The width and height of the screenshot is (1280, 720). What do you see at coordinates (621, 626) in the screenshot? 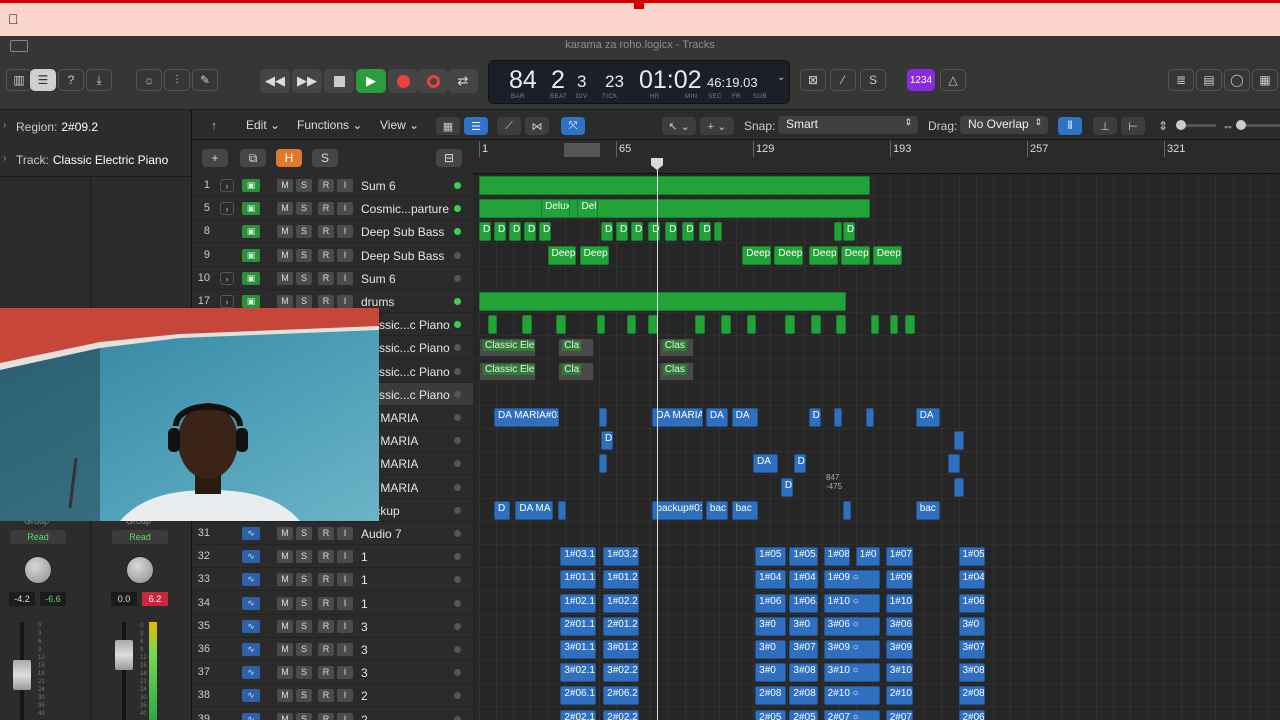
I see `audio-region: 2#01.2` at bounding box center [621, 626].